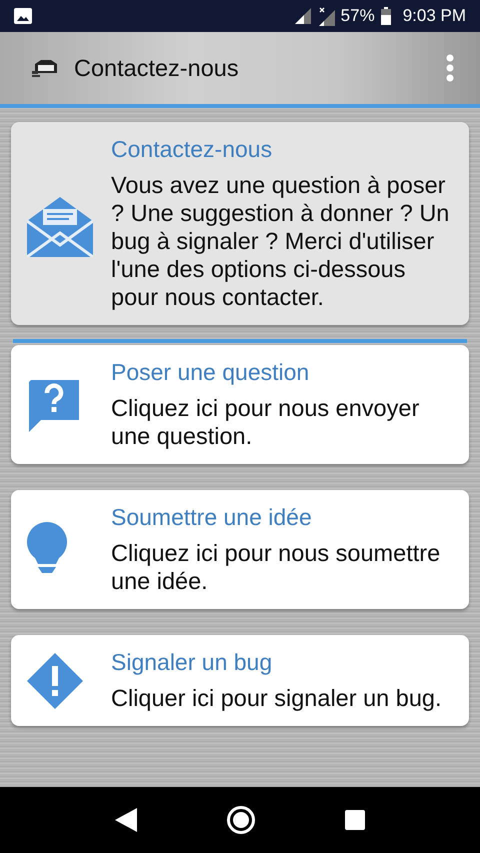 The height and width of the screenshot is (853, 480). Describe the element at coordinates (302, 16) in the screenshot. I see `signal-icon` at that location.